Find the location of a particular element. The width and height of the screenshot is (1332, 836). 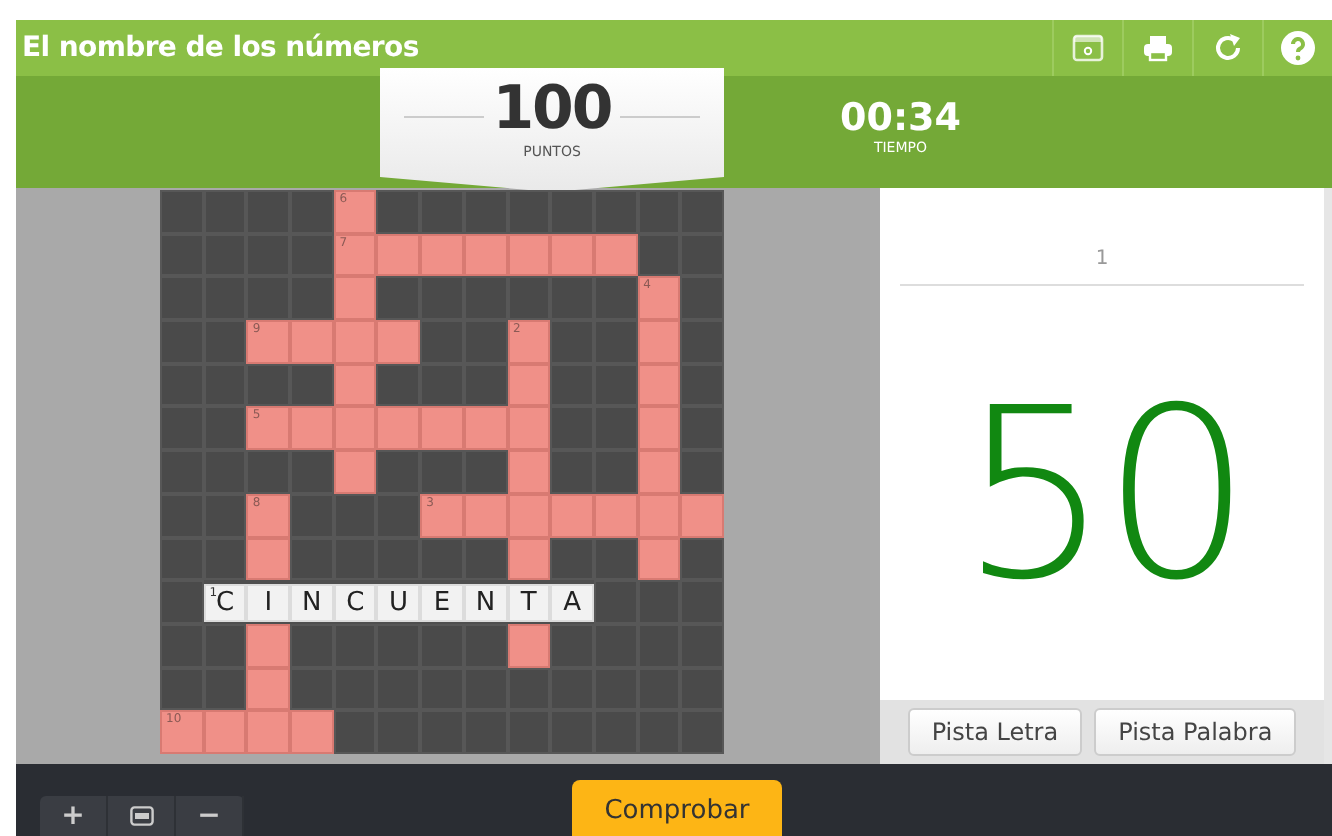

hint-button: Pista Palabra is located at coordinates (1195, 732).